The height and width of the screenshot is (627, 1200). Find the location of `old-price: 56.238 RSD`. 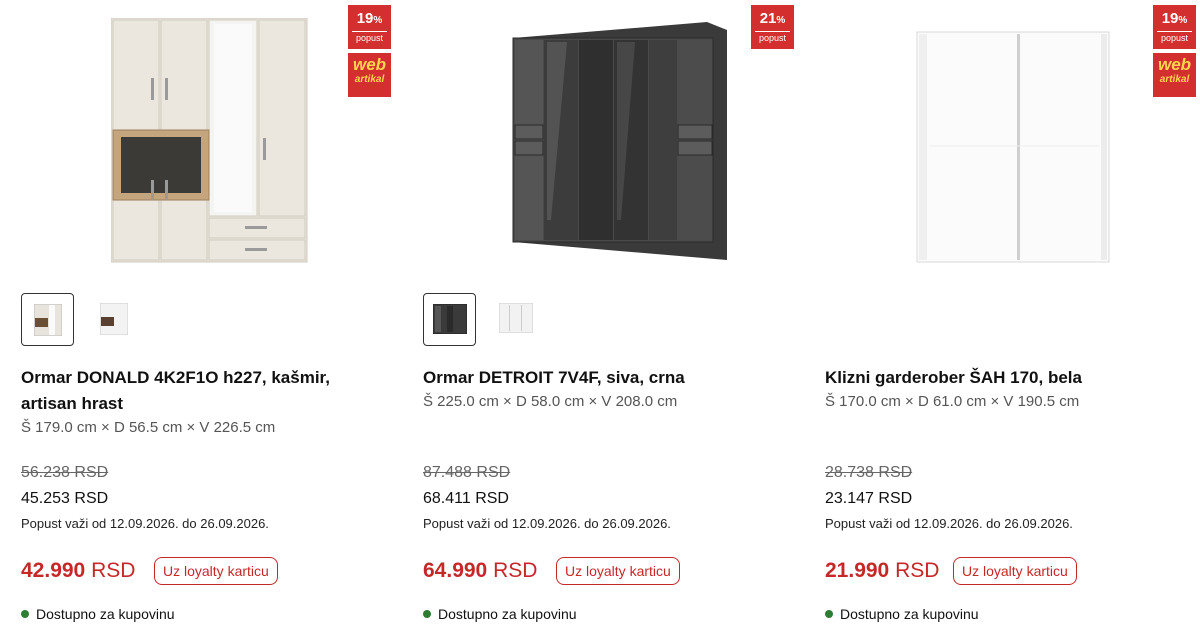

old-price: 56.238 RSD is located at coordinates (65, 472).